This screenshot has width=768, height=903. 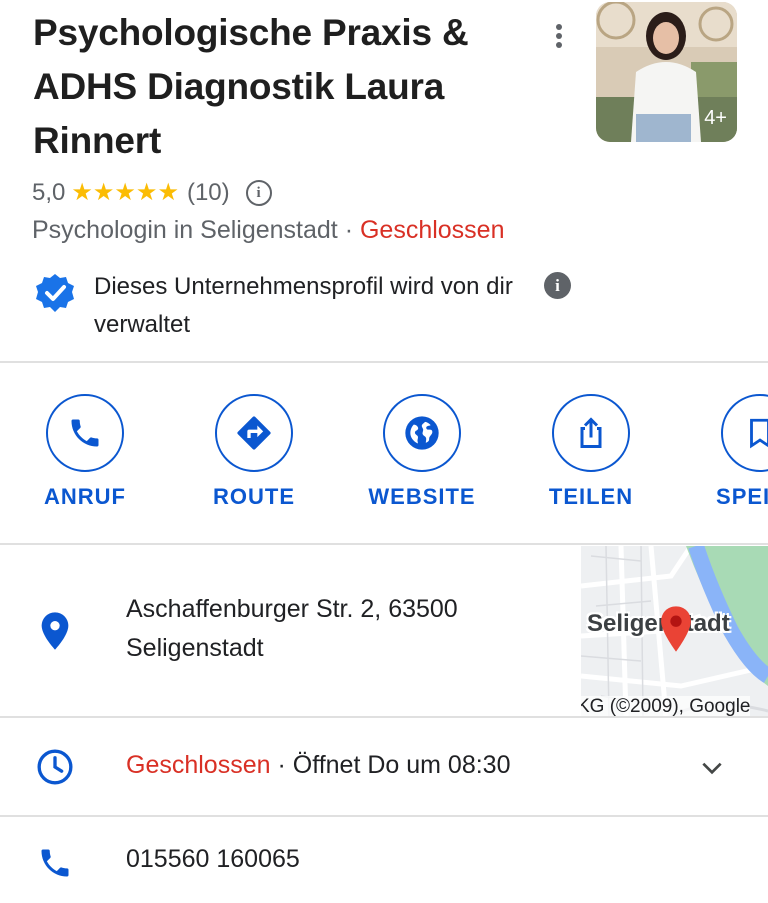 I want to click on hours-row: Geschlossen · Öffnet Do um 08:30, so click(x=318, y=765).